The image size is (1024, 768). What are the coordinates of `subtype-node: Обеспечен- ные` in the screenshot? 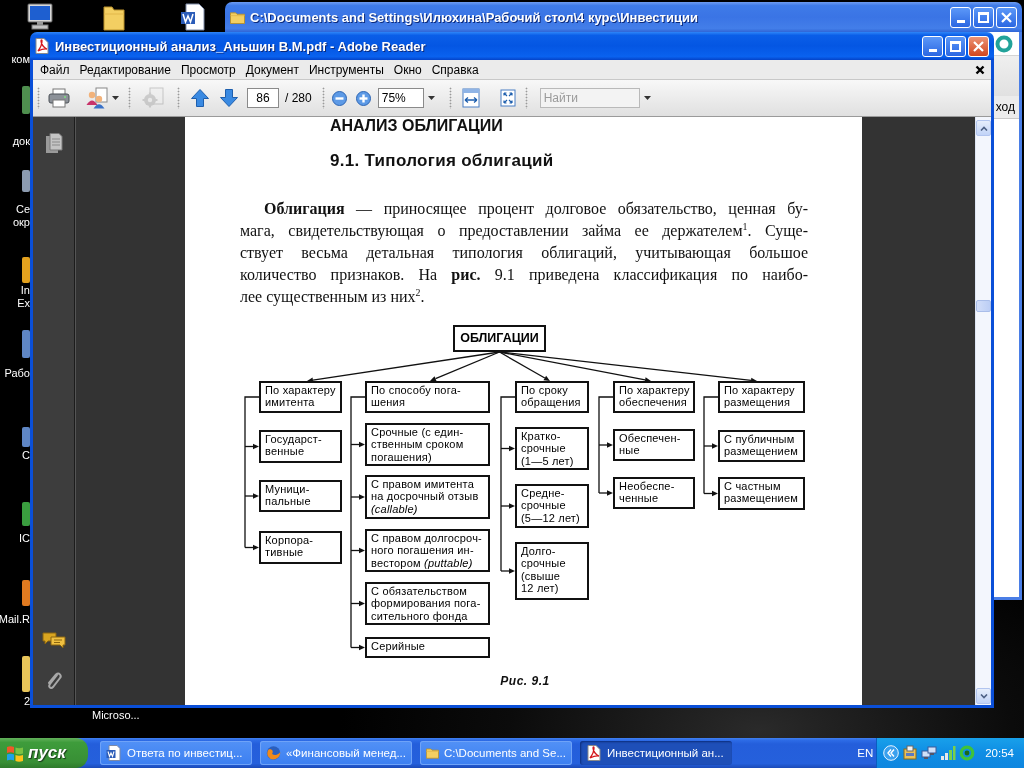 It's located at (654, 445).